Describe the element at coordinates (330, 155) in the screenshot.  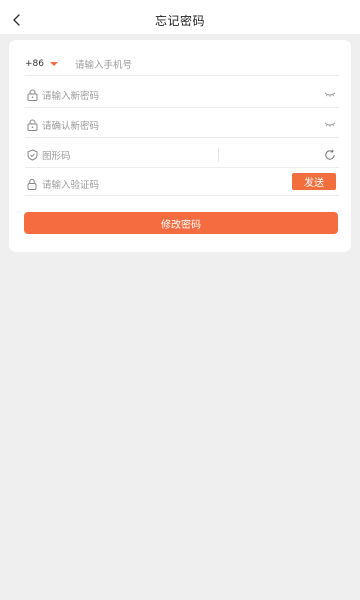
I see `refresh-icon` at that location.